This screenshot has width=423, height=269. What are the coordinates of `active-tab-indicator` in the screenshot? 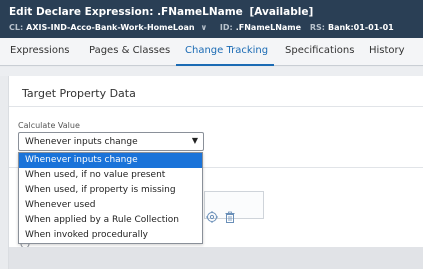 It's located at (225, 65).